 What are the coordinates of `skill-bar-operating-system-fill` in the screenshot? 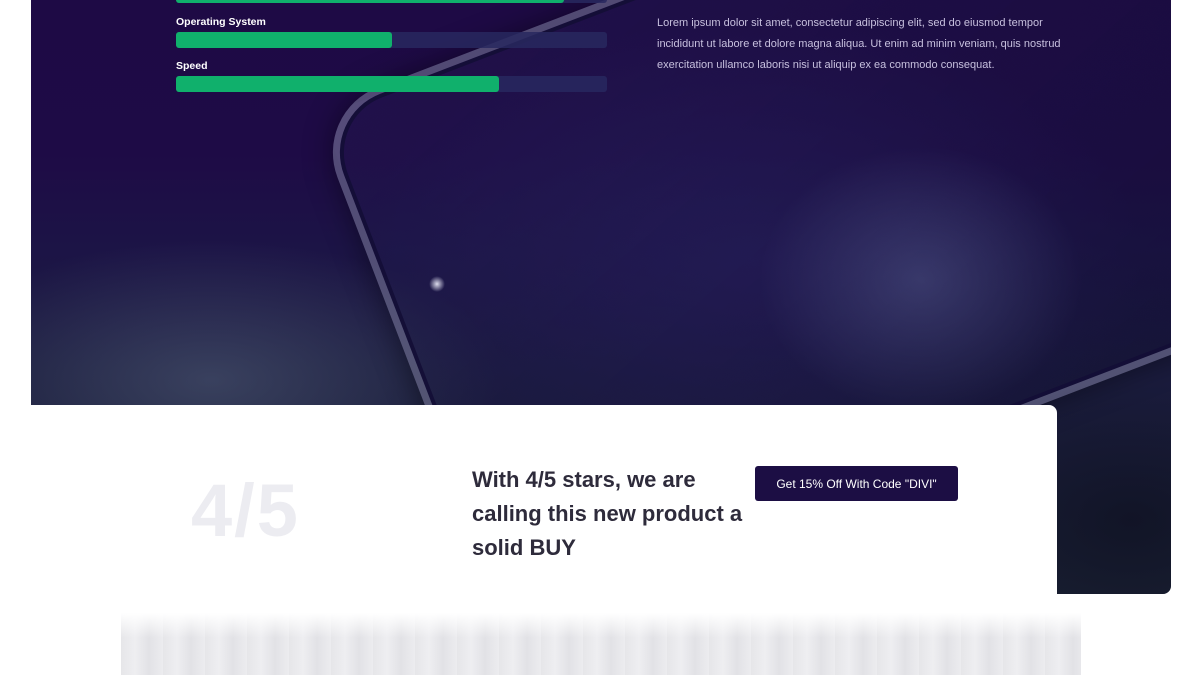 It's located at (284, 40).